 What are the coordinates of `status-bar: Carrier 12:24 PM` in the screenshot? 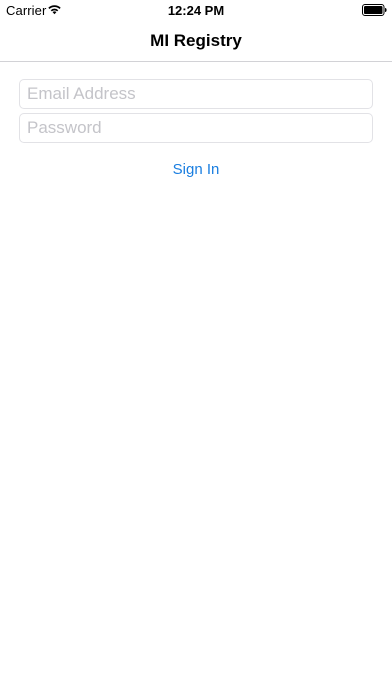 It's located at (196, 10).